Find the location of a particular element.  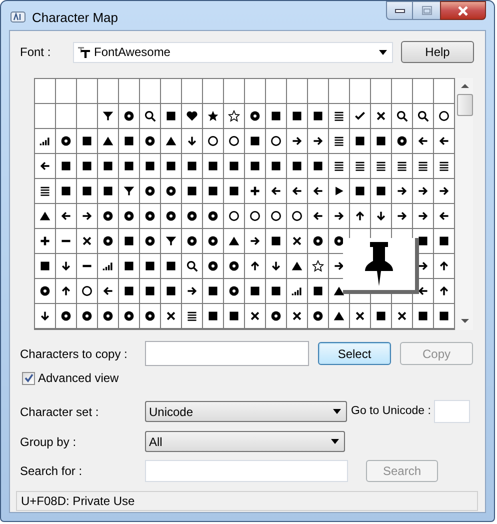

help-button: Help is located at coordinates (437, 52).